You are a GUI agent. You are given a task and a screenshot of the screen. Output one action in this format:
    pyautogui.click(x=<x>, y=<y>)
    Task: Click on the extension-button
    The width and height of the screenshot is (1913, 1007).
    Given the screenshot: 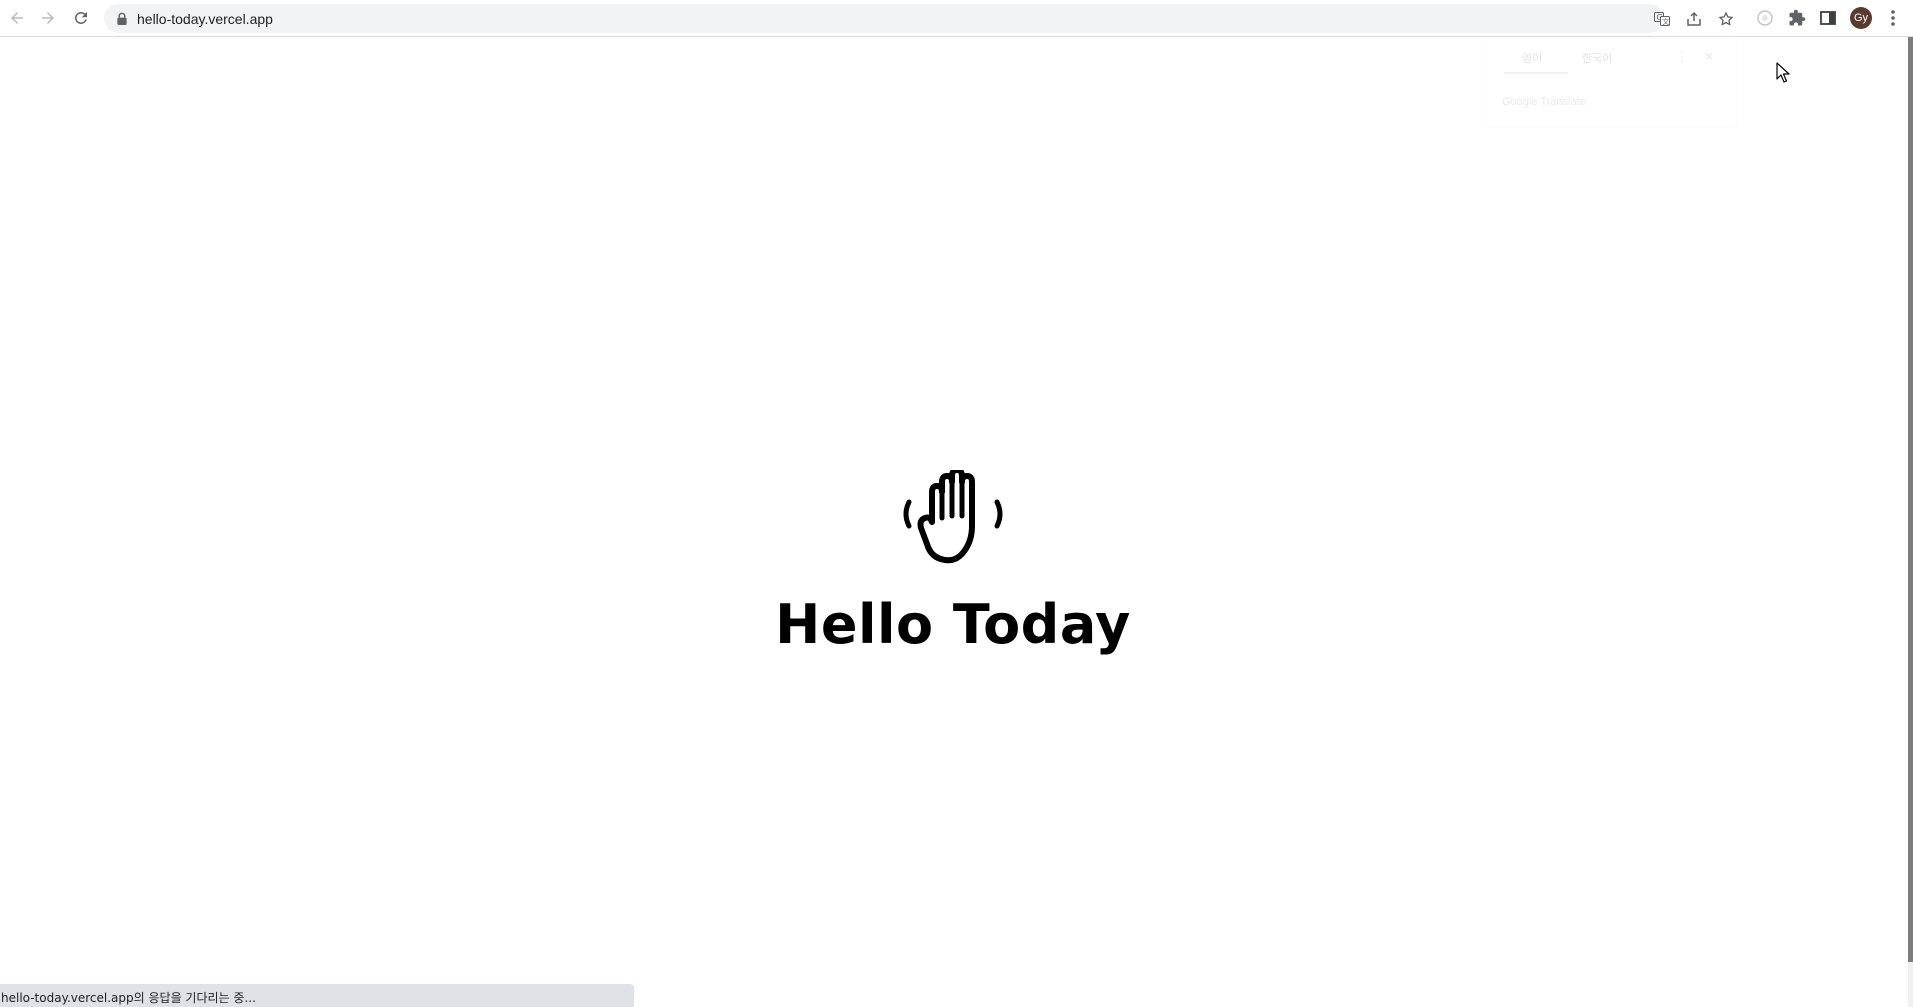 What is the action you would take?
    pyautogui.click(x=1765, y=18)
    